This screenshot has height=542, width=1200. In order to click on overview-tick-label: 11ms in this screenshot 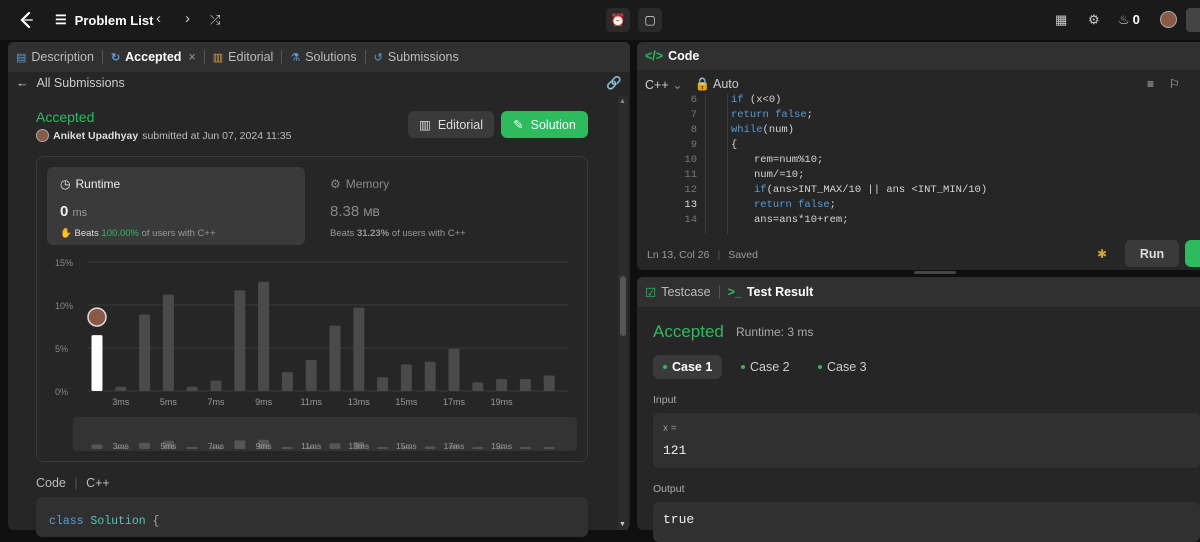, I will do `click(311, 446)`.